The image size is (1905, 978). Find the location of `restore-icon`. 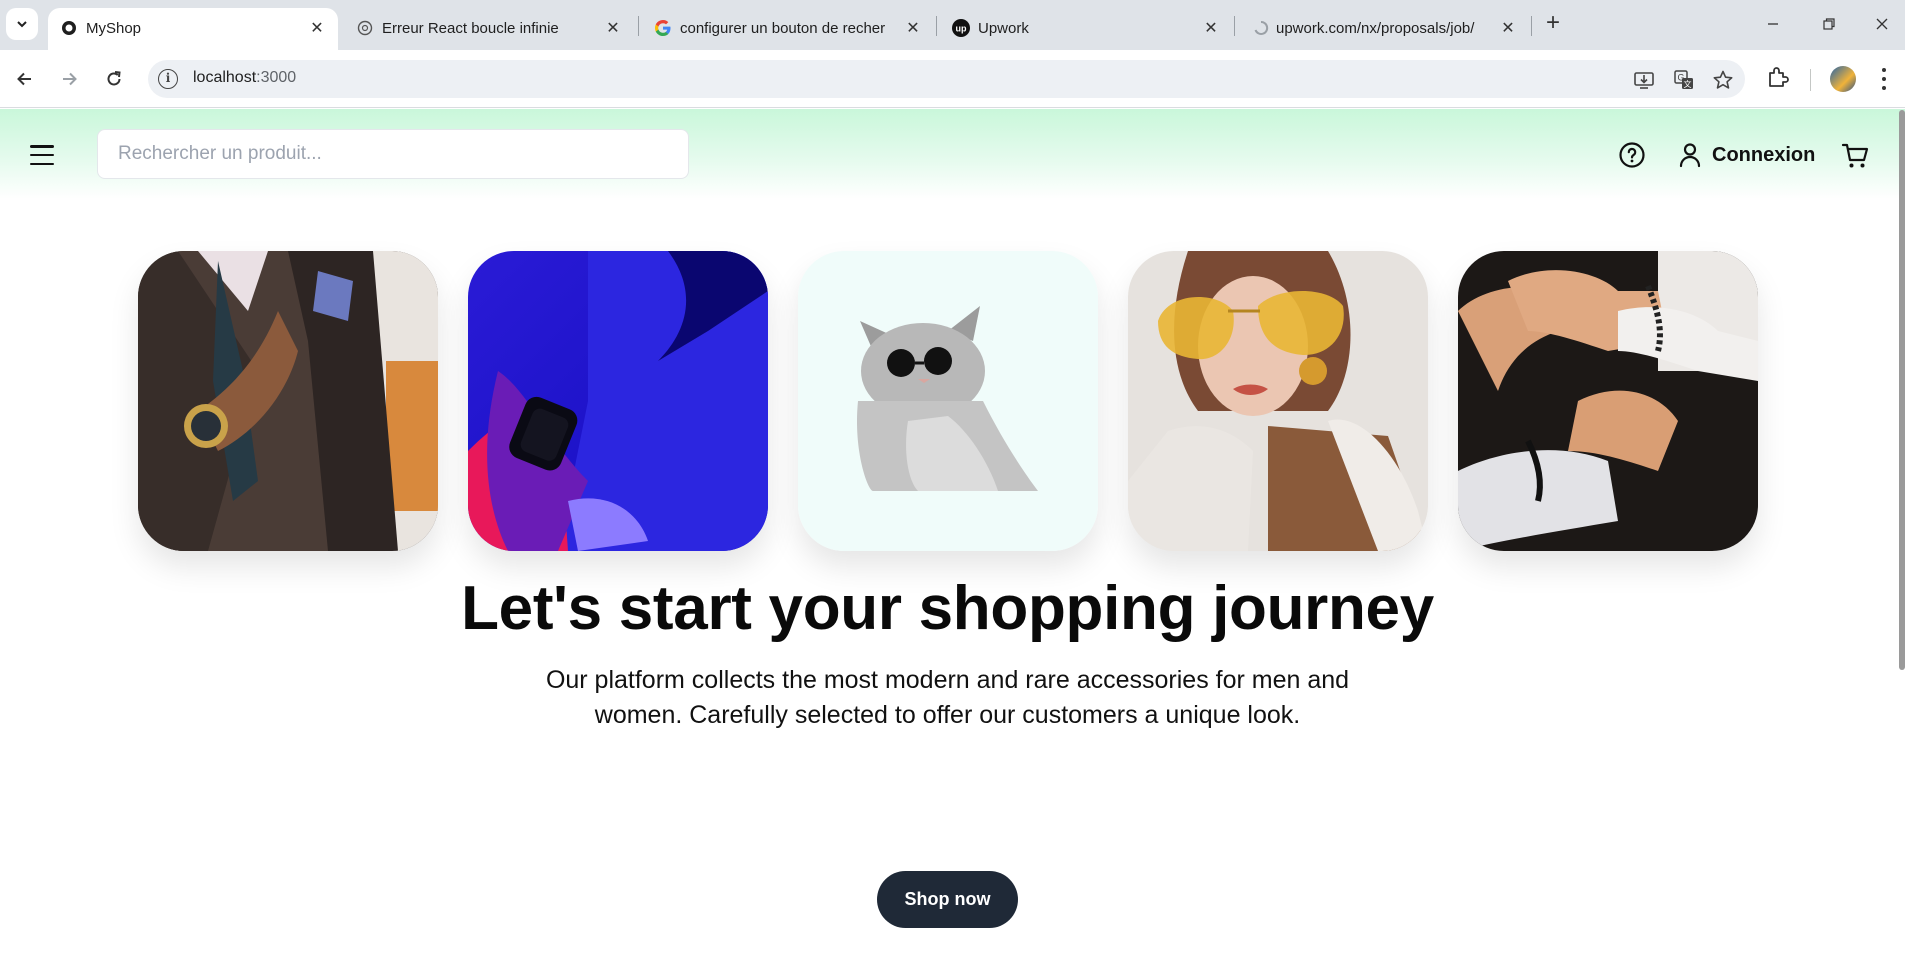

restore-icon is located at coordinates (1829, 24).